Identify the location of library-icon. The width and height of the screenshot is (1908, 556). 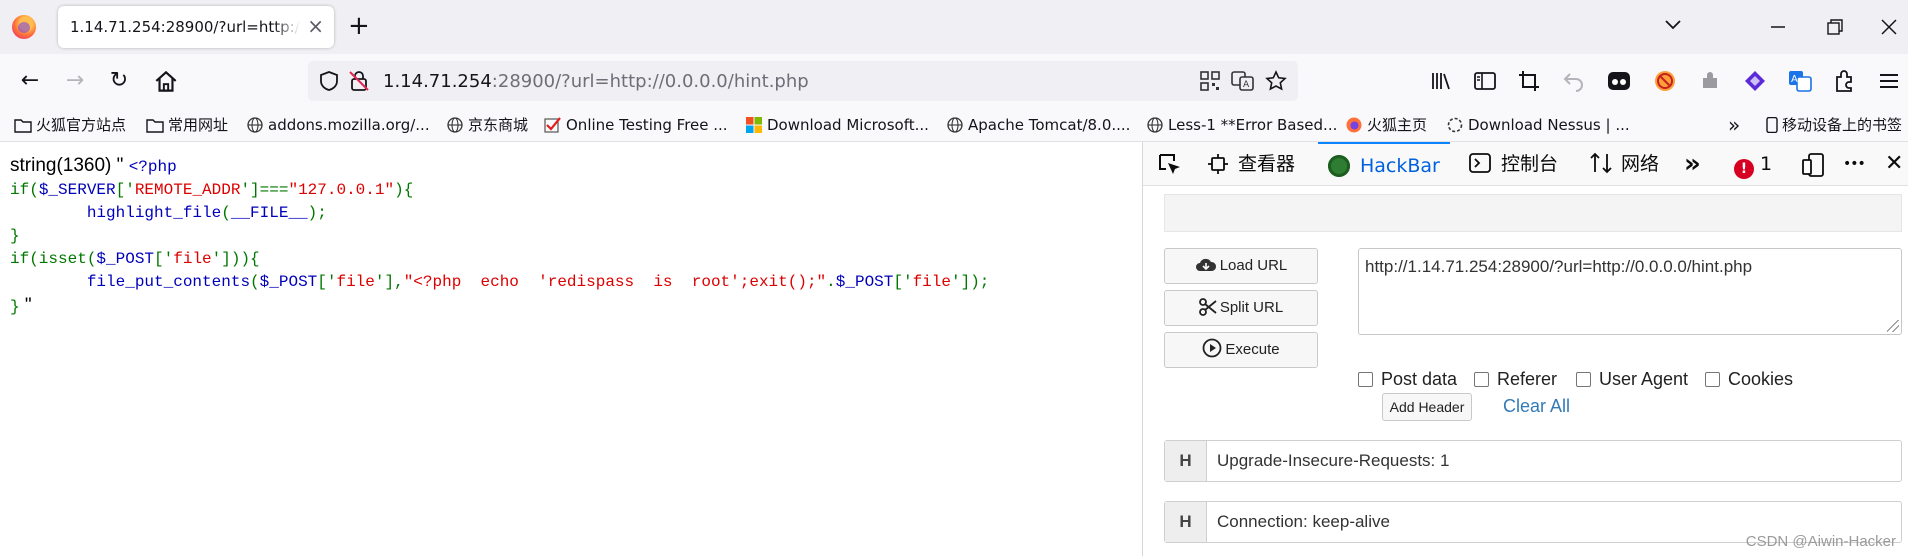
(1441, 81).